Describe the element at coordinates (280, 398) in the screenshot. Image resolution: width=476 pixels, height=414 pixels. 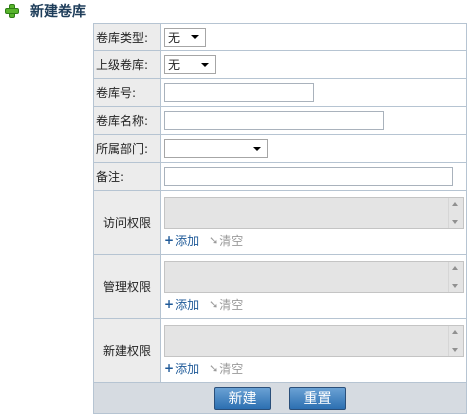
I see `action-bar: 新建 重置` at that location.